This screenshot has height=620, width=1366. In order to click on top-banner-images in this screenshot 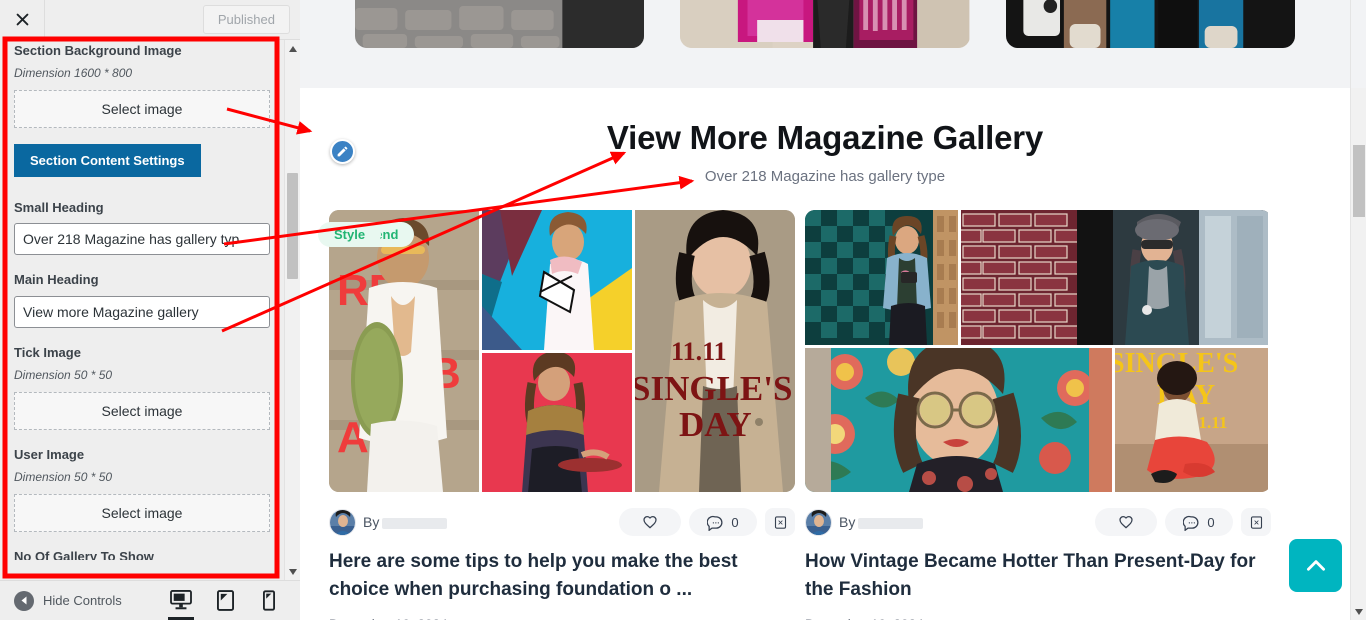, I will do `click(825, 24)`.